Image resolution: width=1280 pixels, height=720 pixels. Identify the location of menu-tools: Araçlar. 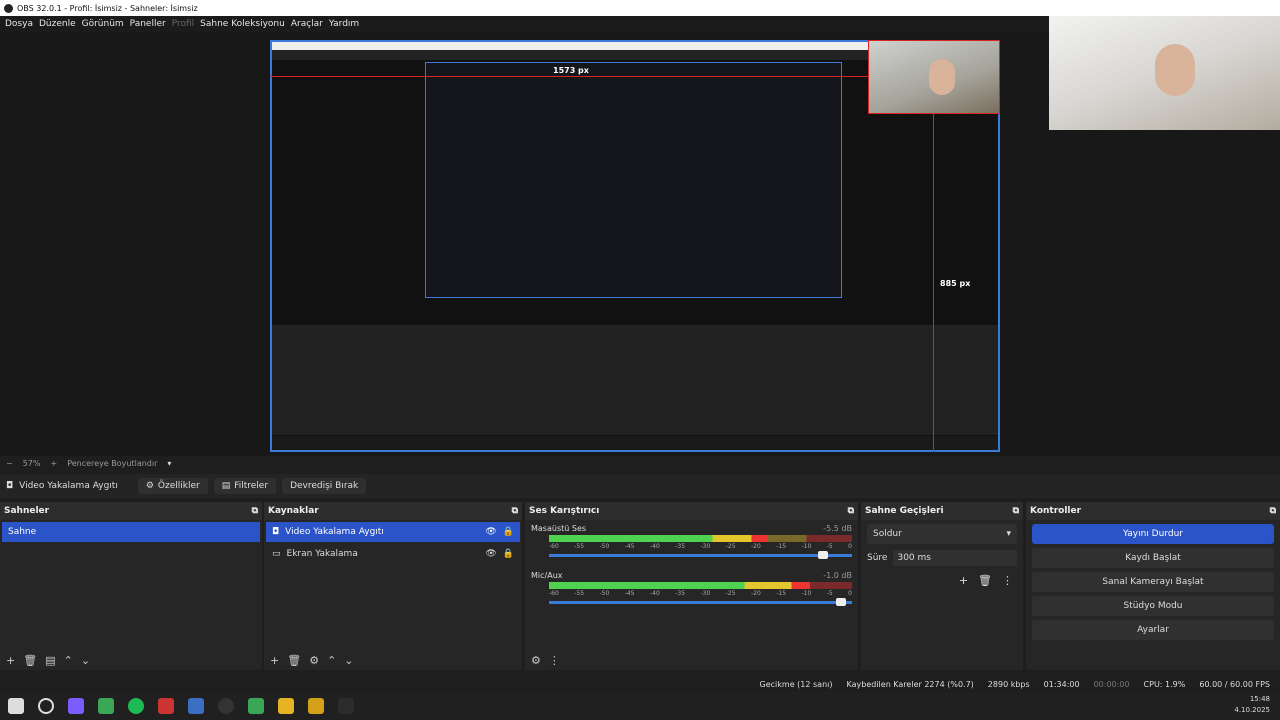
(307, 24).